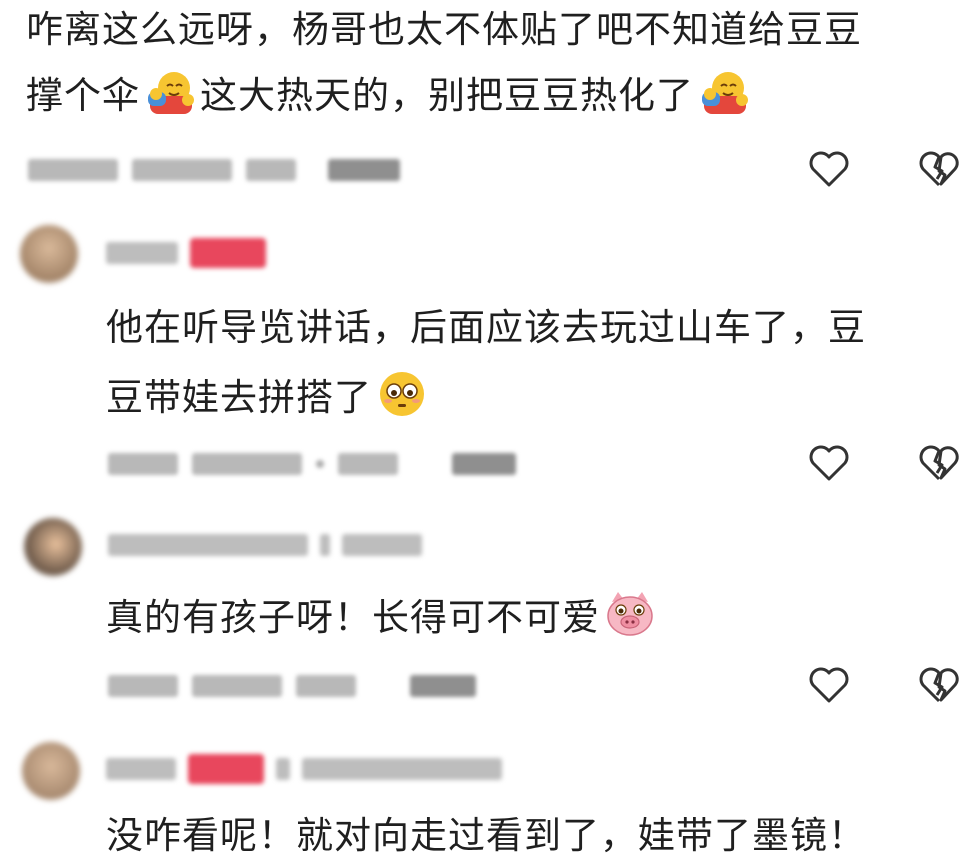 The height and width of the screenshot is (868, 960). I want to click on comment-1-line-2: 撑个伞 这大热天的，别把豆豆热化了, so click(390, 96).